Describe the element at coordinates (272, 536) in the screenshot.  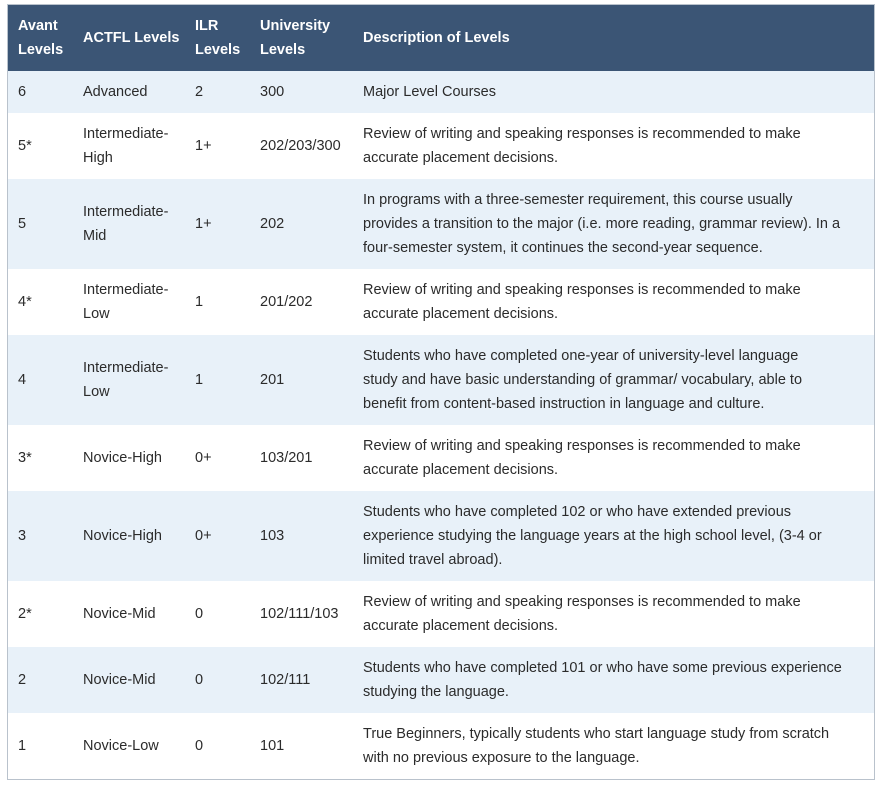
I see `cell-university: 103` at that location.